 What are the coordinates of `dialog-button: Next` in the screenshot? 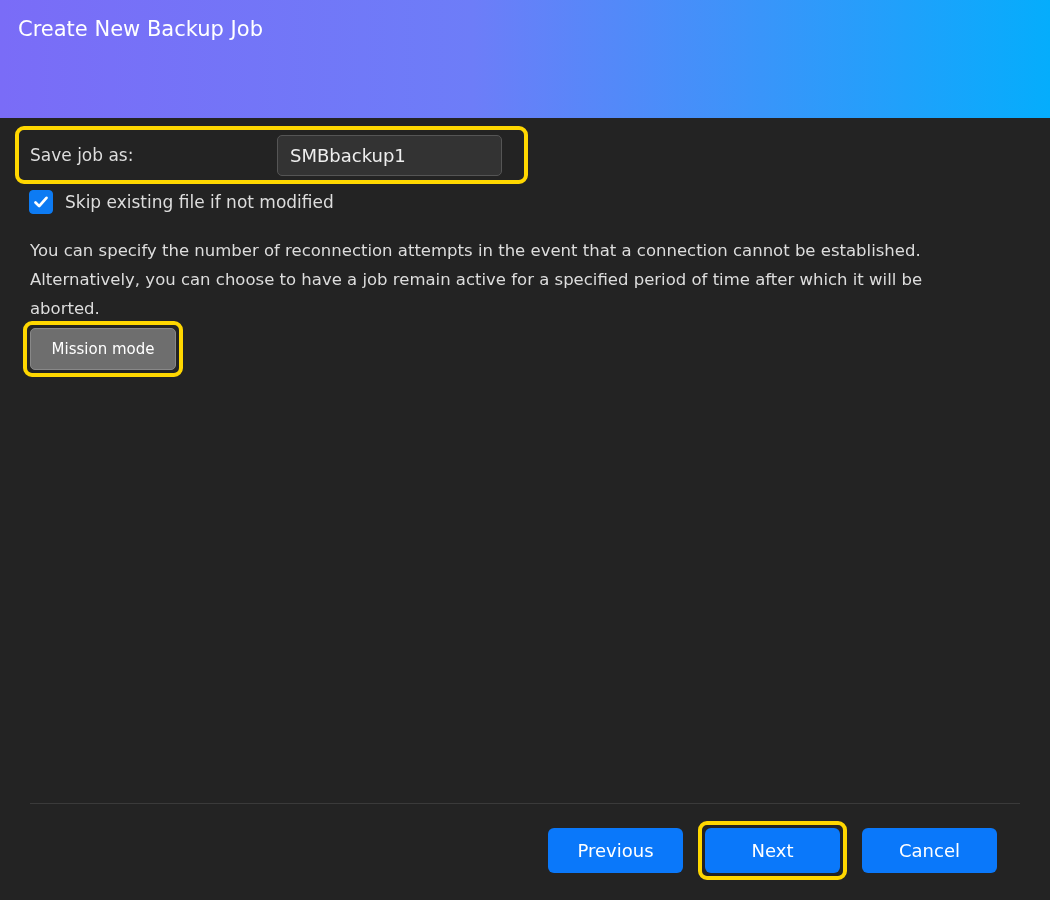 It's located at (772, 850).